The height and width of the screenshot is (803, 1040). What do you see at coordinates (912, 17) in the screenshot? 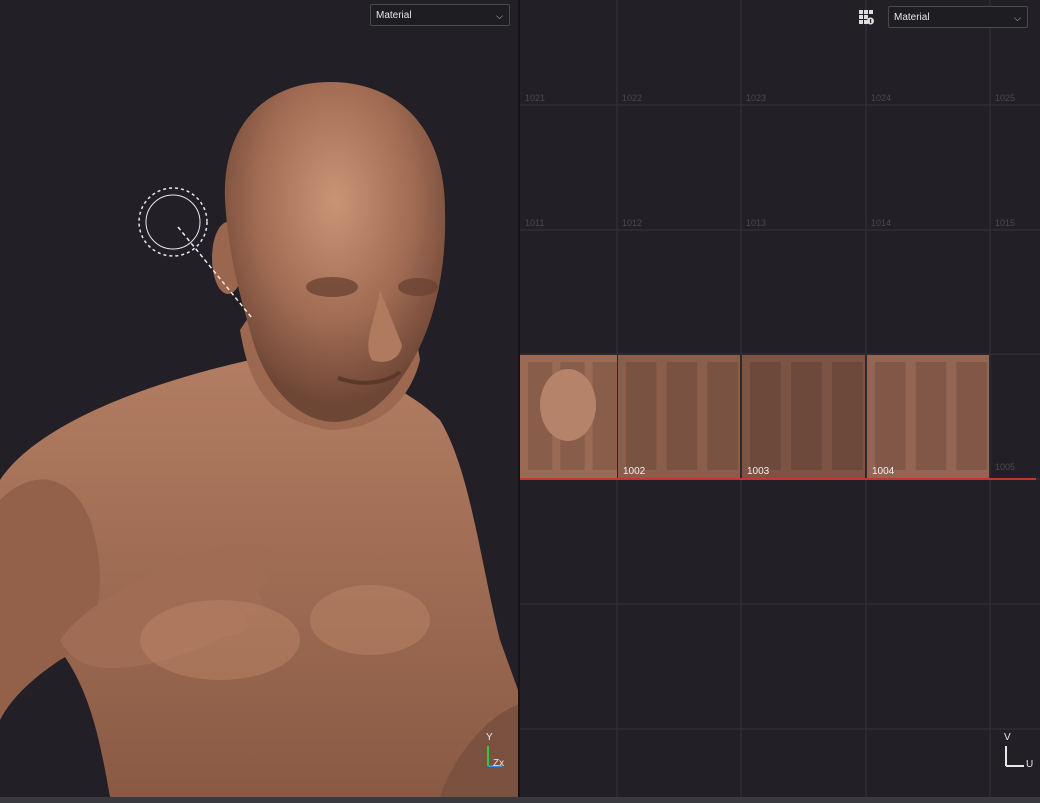
I see `uv-material-label: Material` at bounding box center [912, 17].